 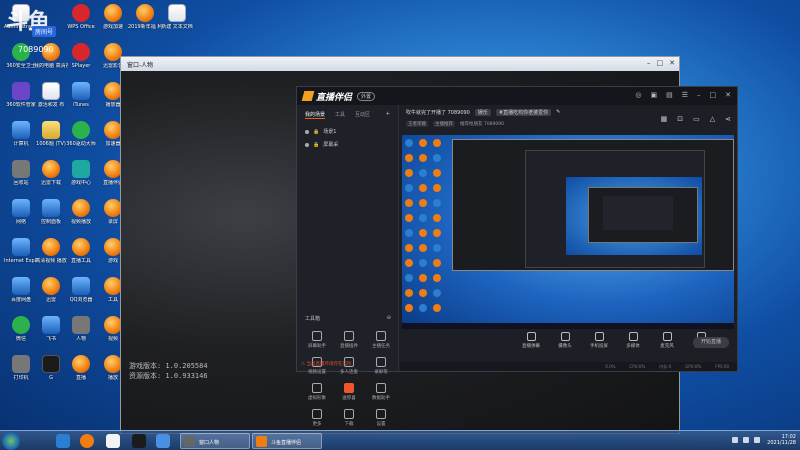 What do you see at coordinates (51, 212) in the screenshot?
I see `desktop-icon: 控制面板` at bounding box center [51, 212].